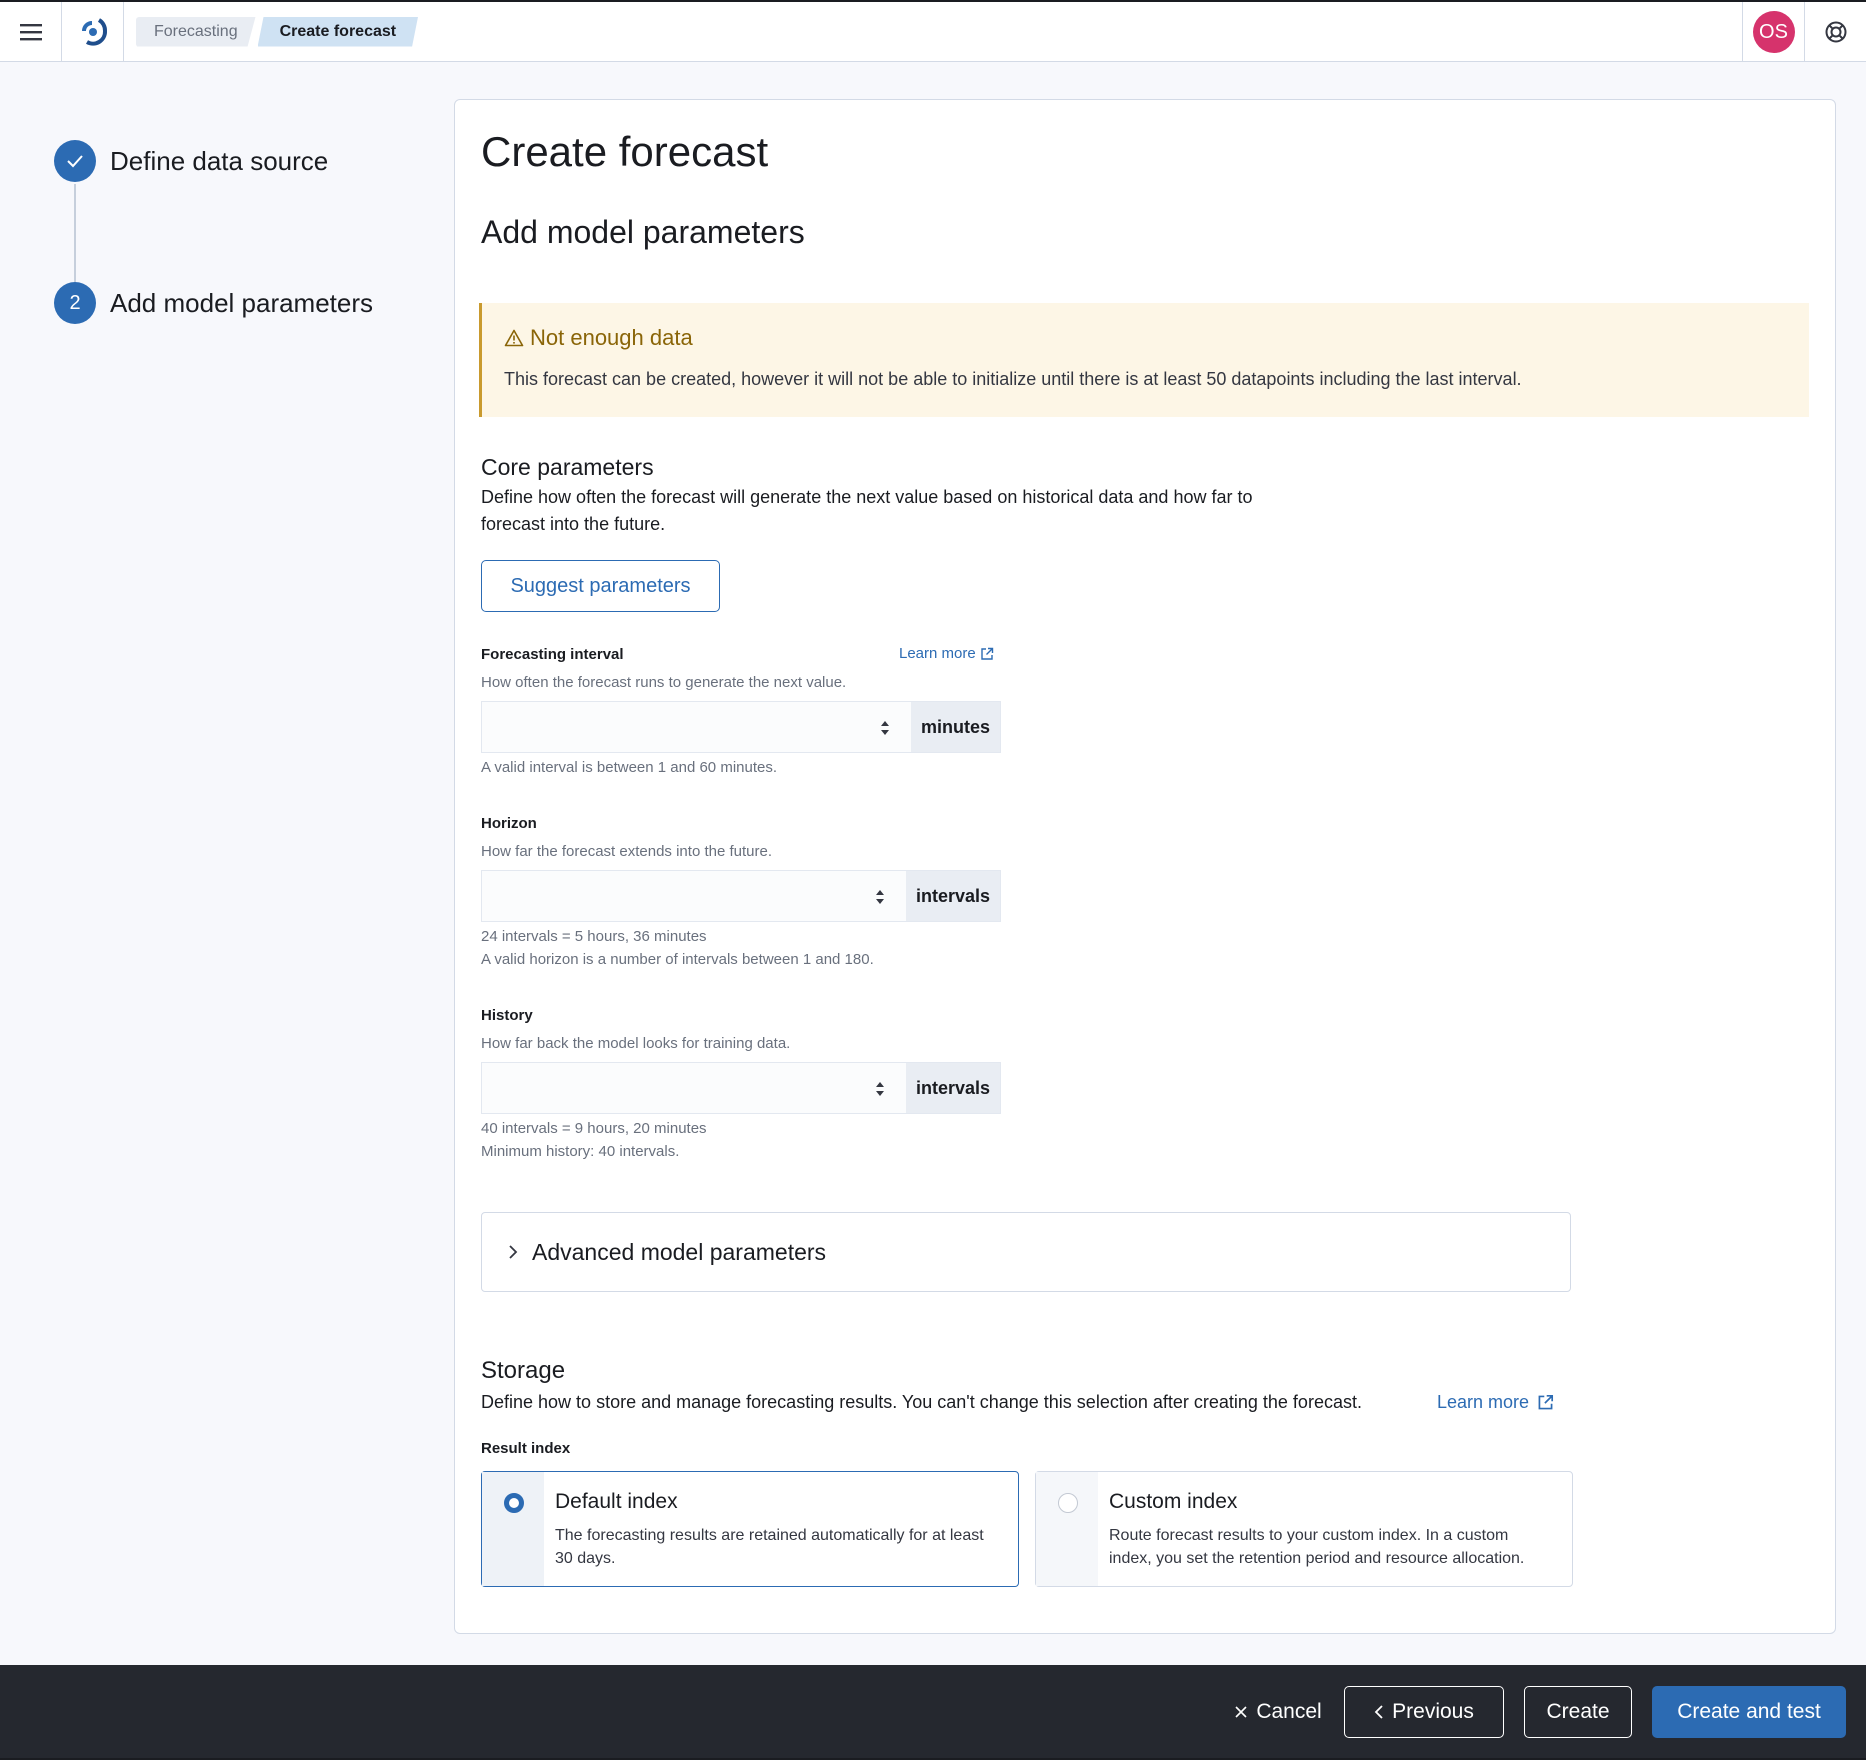 The width and height of the screenshot is (1866, 1760). I want to click on check-icon, so click(75, 161).